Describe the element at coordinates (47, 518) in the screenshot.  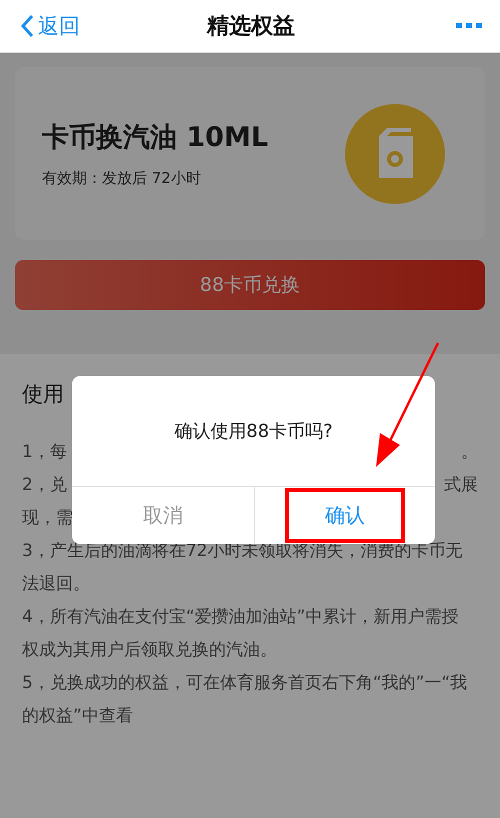
I see `note-text: 现，需` at that location.